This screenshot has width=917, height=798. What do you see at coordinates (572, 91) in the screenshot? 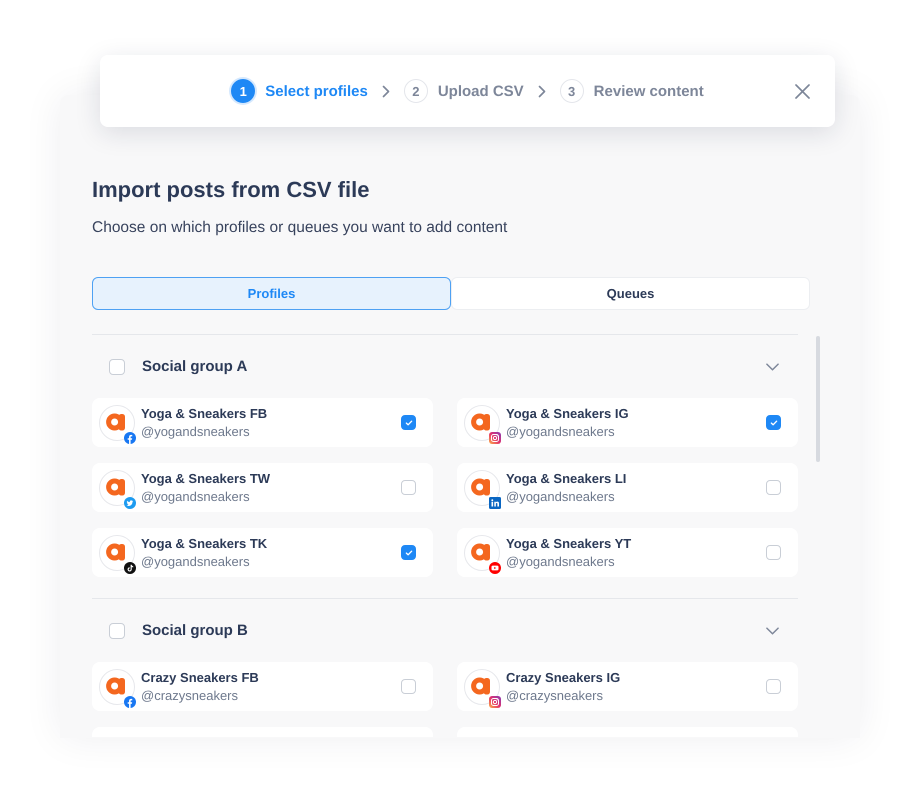
I see `step-number: 3` at bounding box center [572, 91].